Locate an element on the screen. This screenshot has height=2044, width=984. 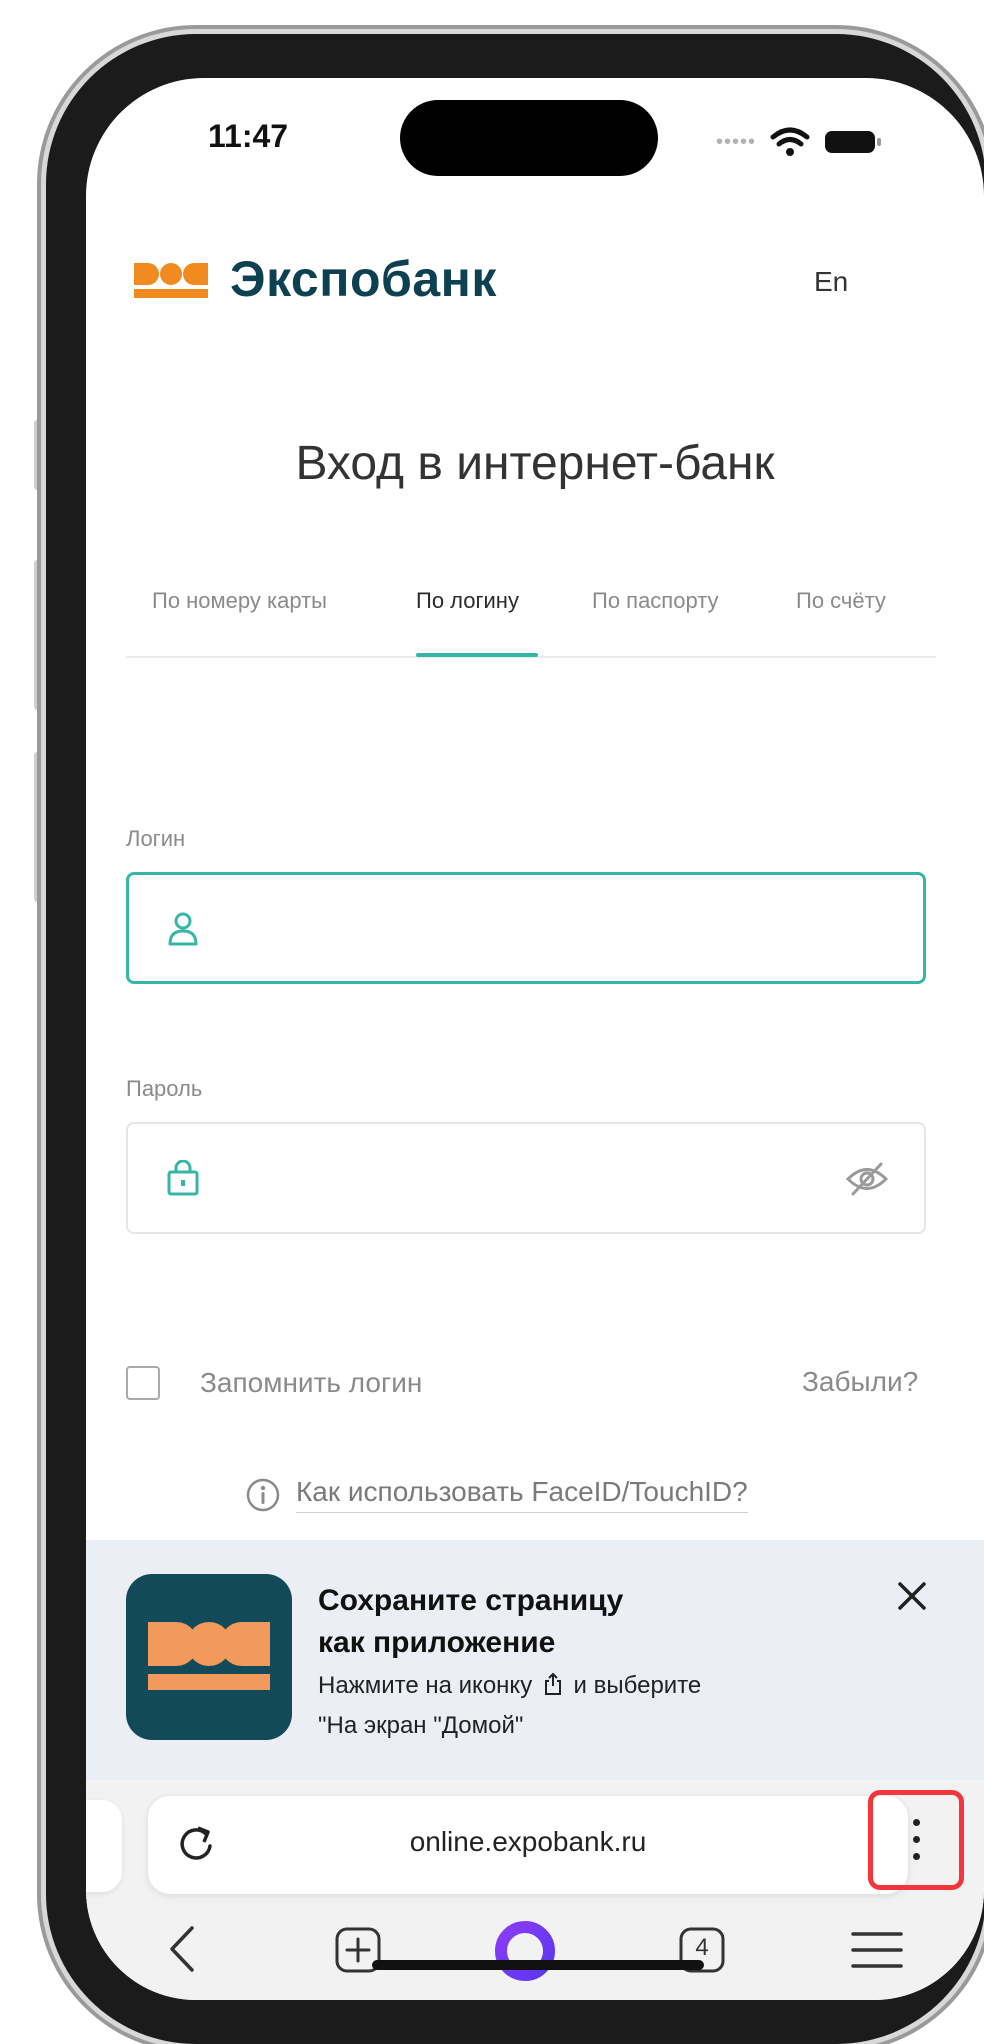
address-bar: online.expobank.ru is located at coordinates (556, 1842).